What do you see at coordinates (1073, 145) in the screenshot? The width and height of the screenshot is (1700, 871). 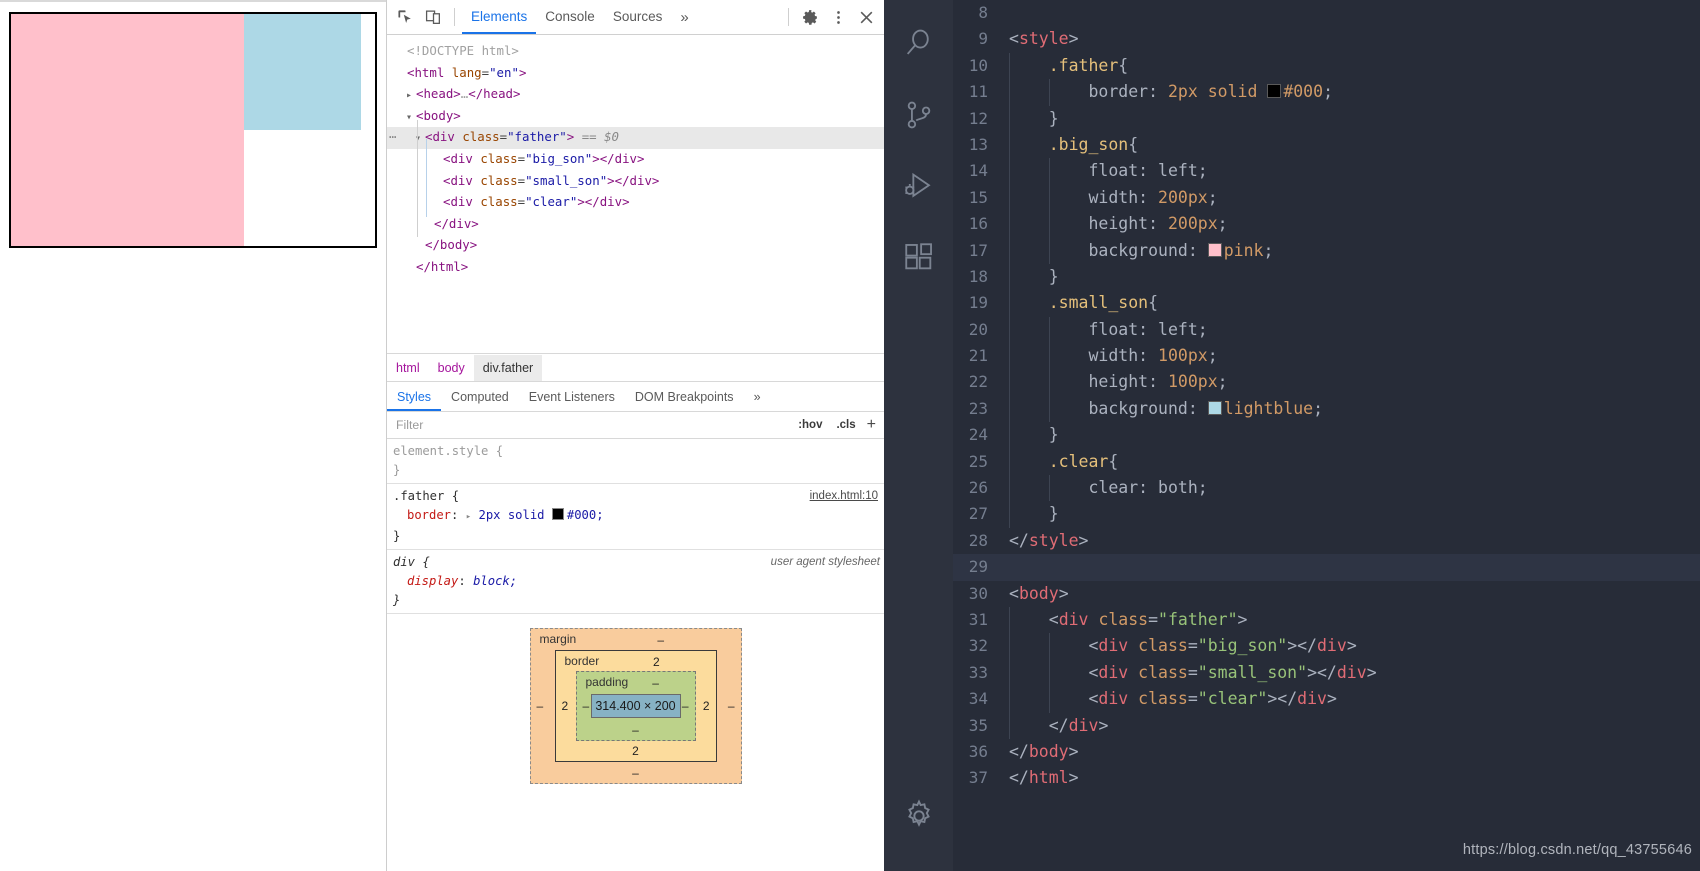 I see `code-text: .big_son{` at bounding box center [1073, 145].